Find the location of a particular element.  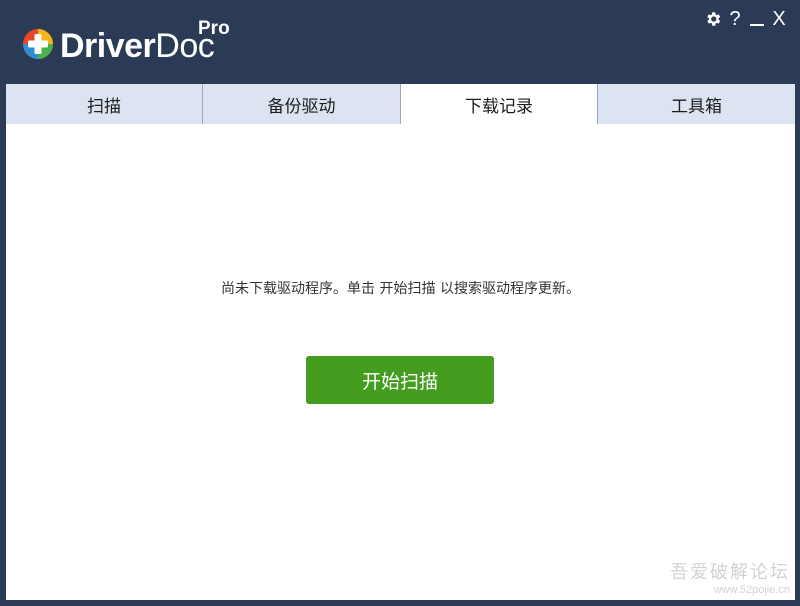

gear-icon is located at coordinates (714, 19).